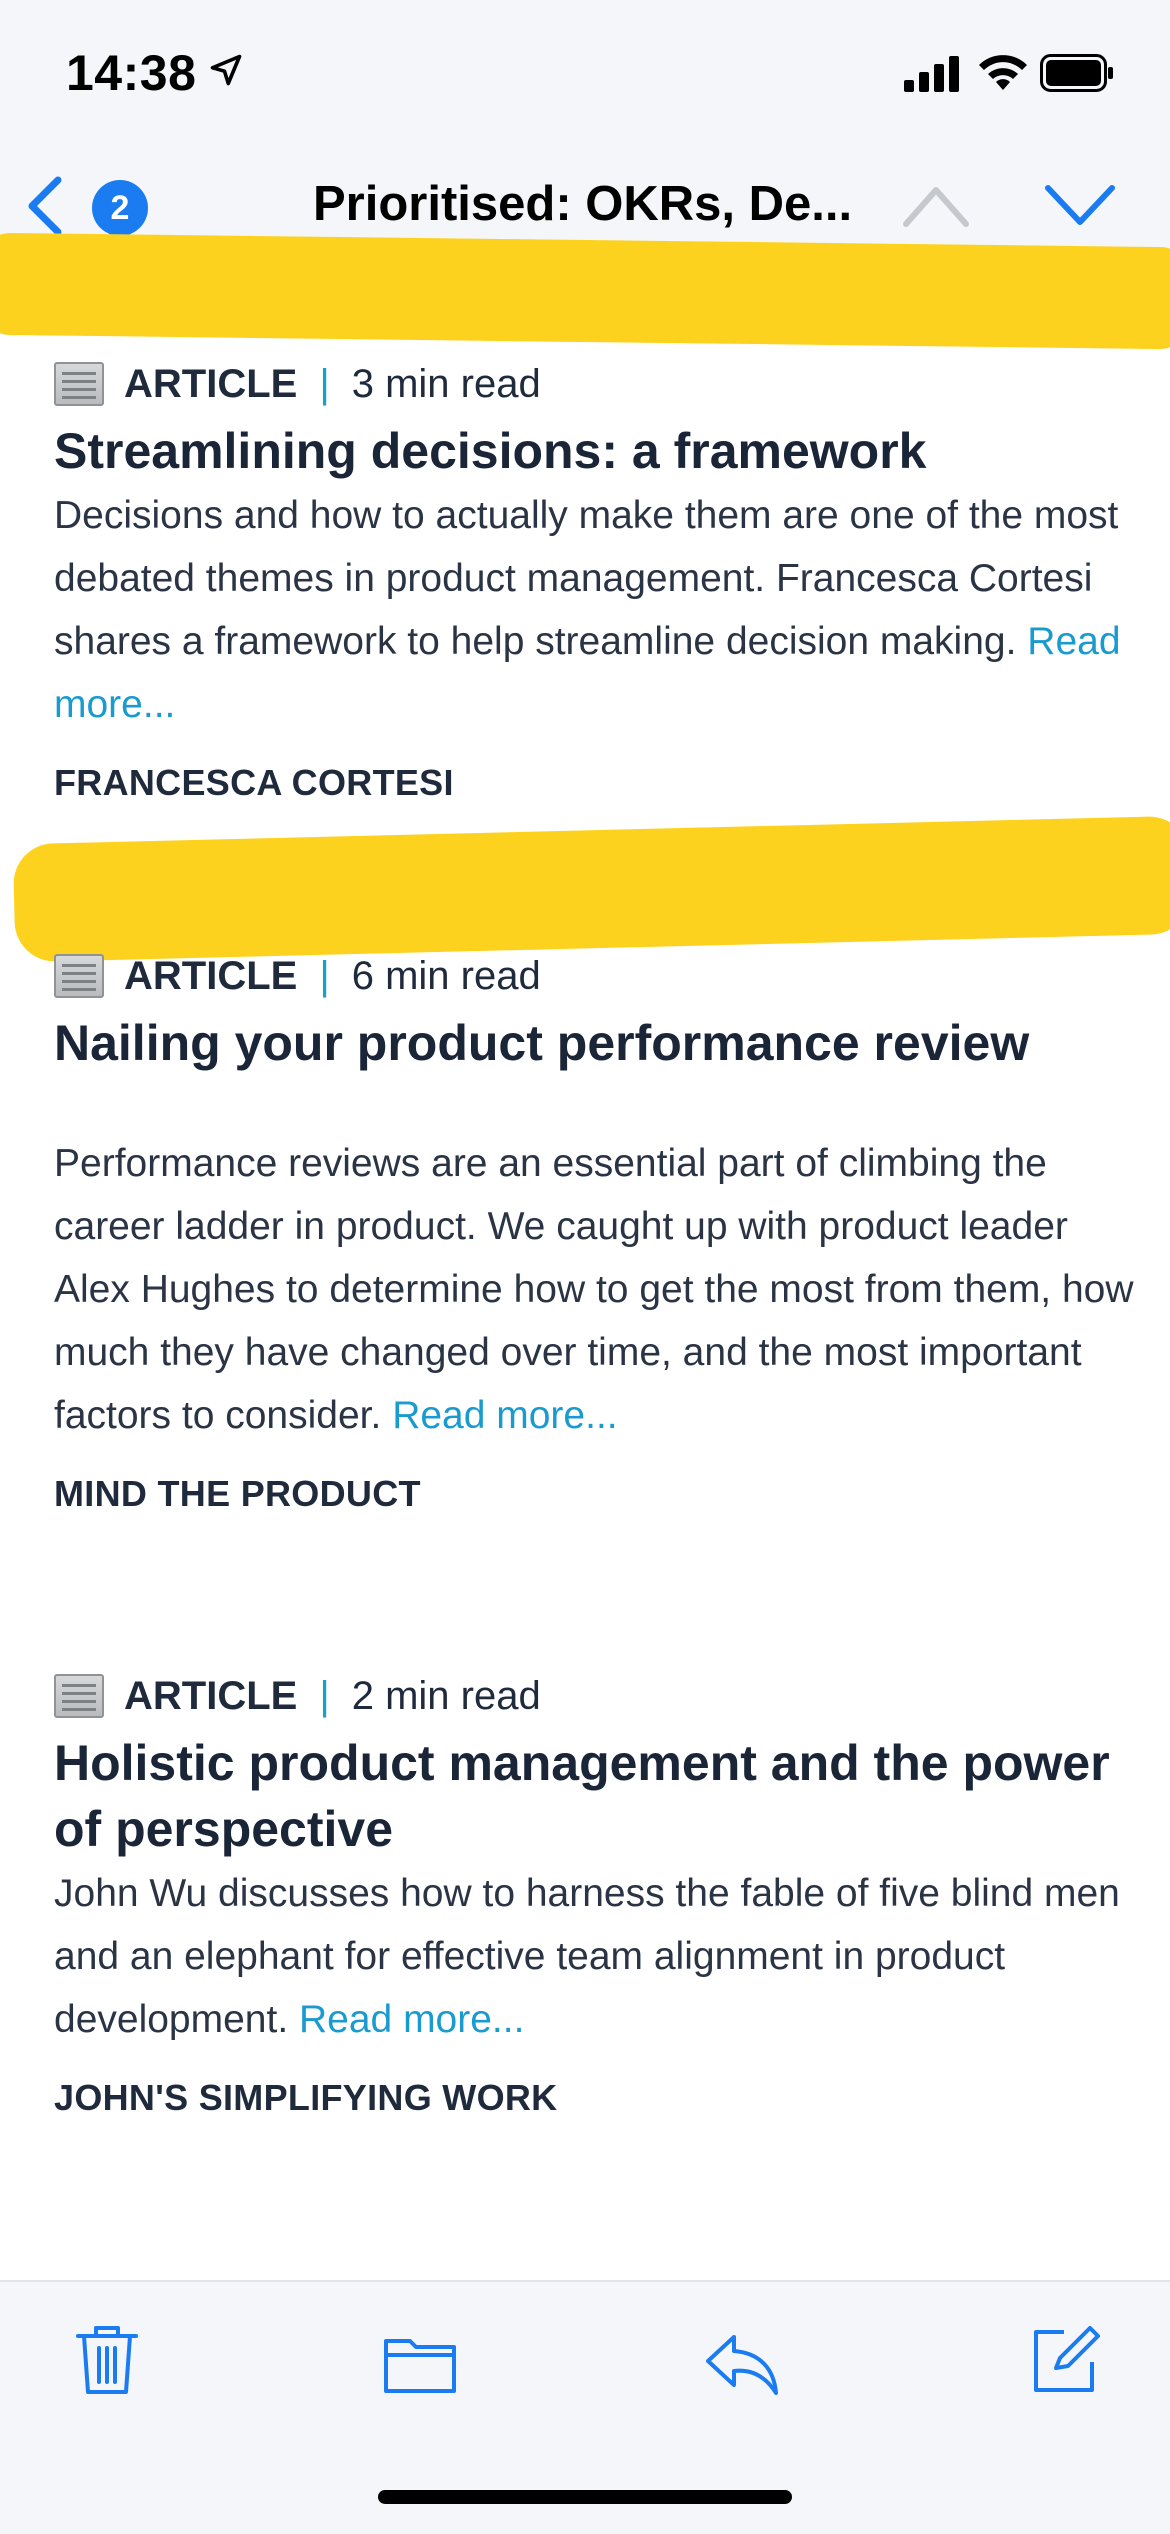 The width and height of the screenshot is (1170, 2534). Describe the element at coordinates (446, 975) in the screenshot. I see `read-time: 6 min read` at that location.